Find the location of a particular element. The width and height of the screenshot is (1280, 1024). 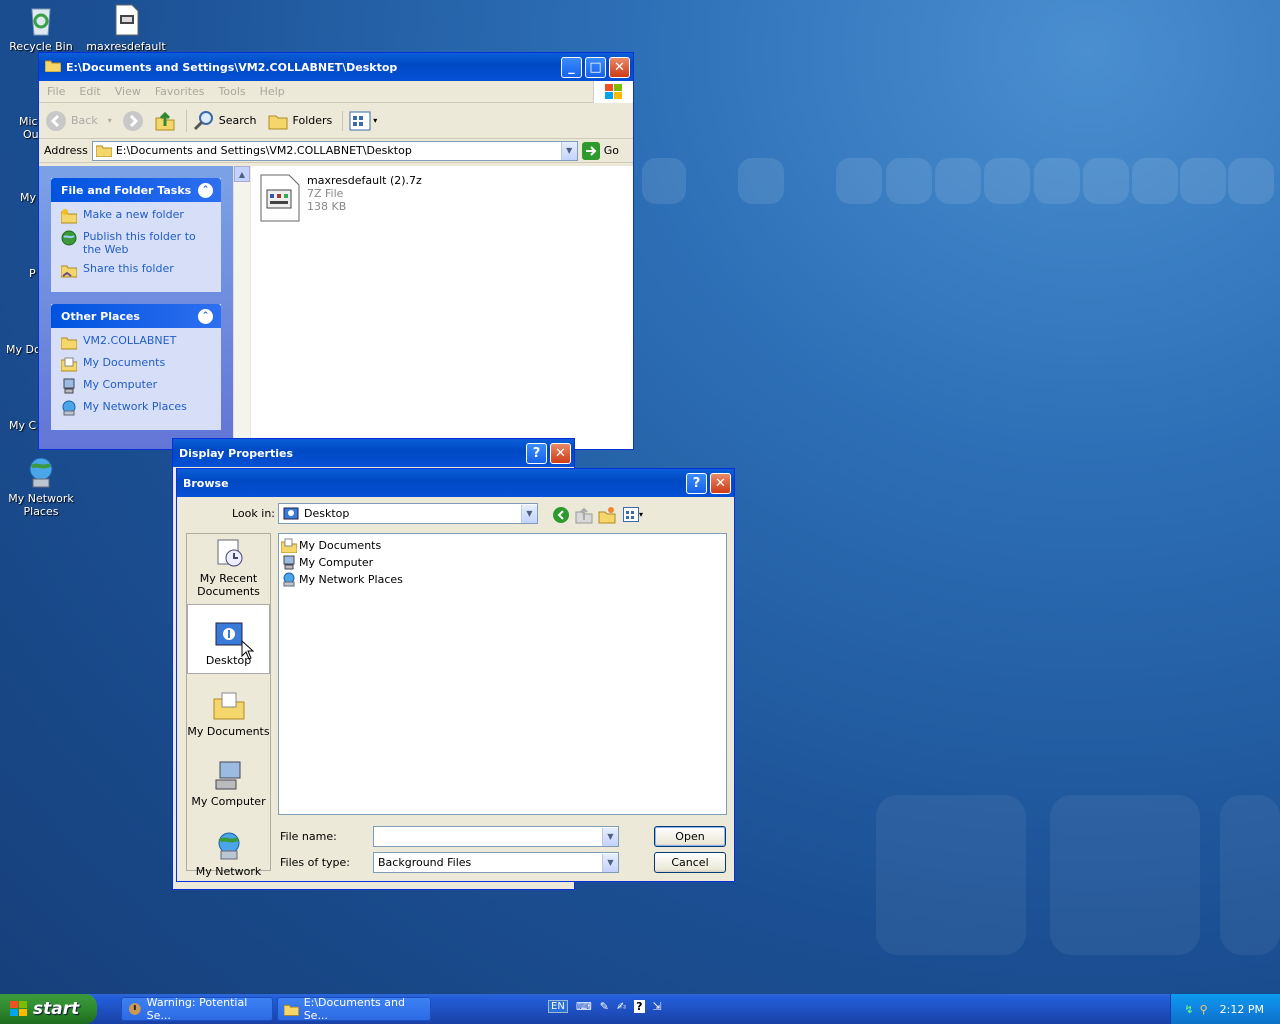

menu-view: View is located at coordinates (128, 91).